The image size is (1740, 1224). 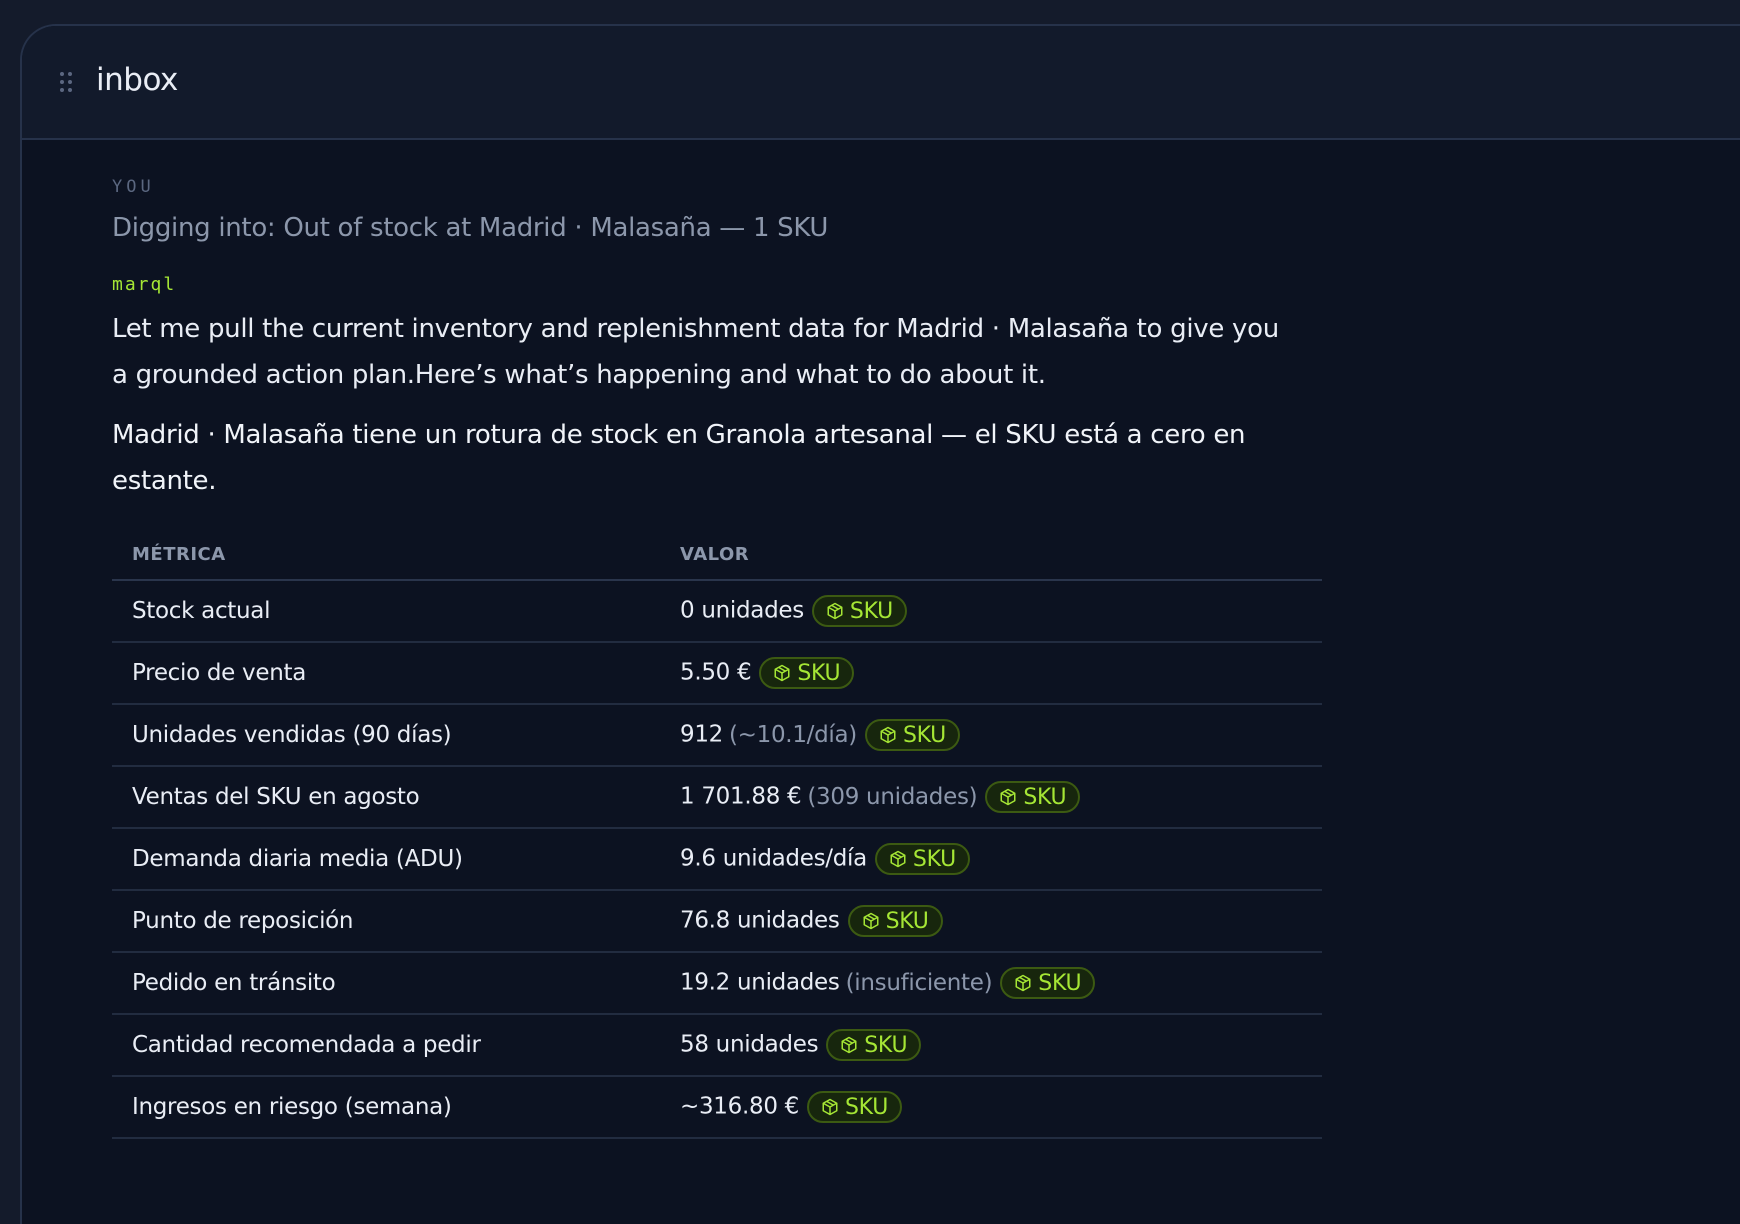 I want to click on value-note: (insuficiente), so click(x=919, y=982).